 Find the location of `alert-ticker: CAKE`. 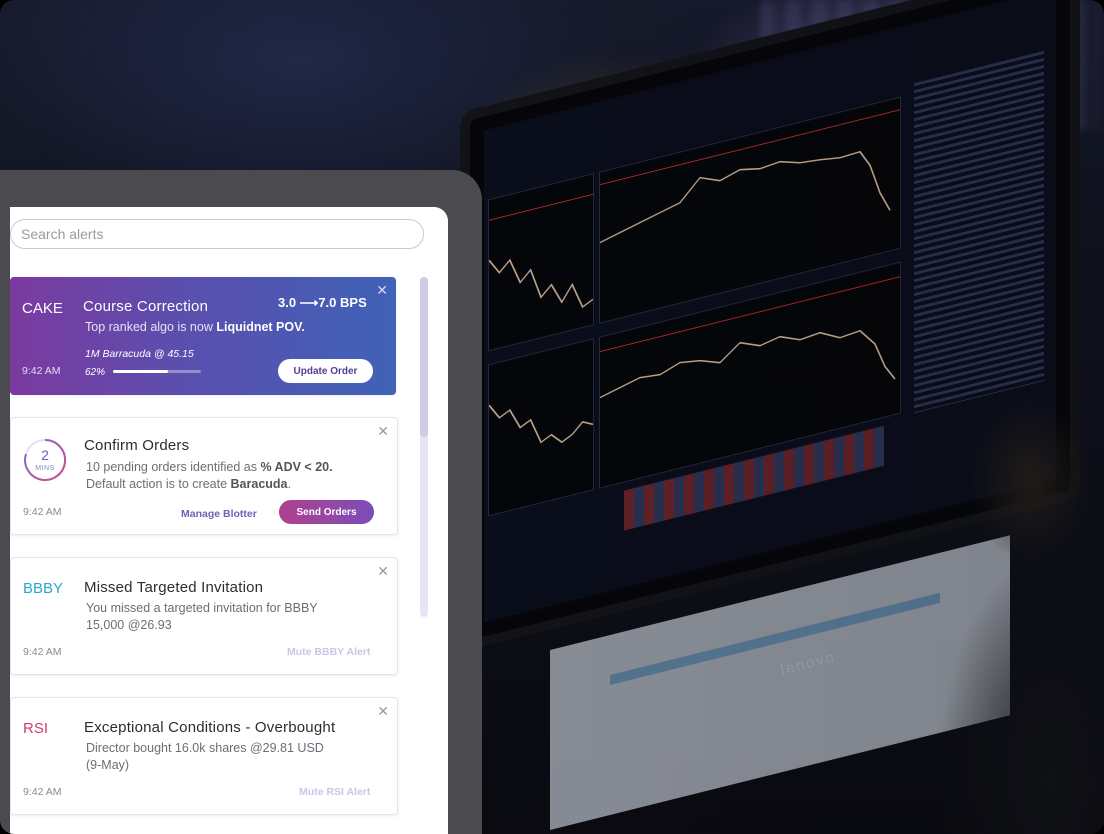

alert-ticker: CAKE is located at coordinates (42, 308).